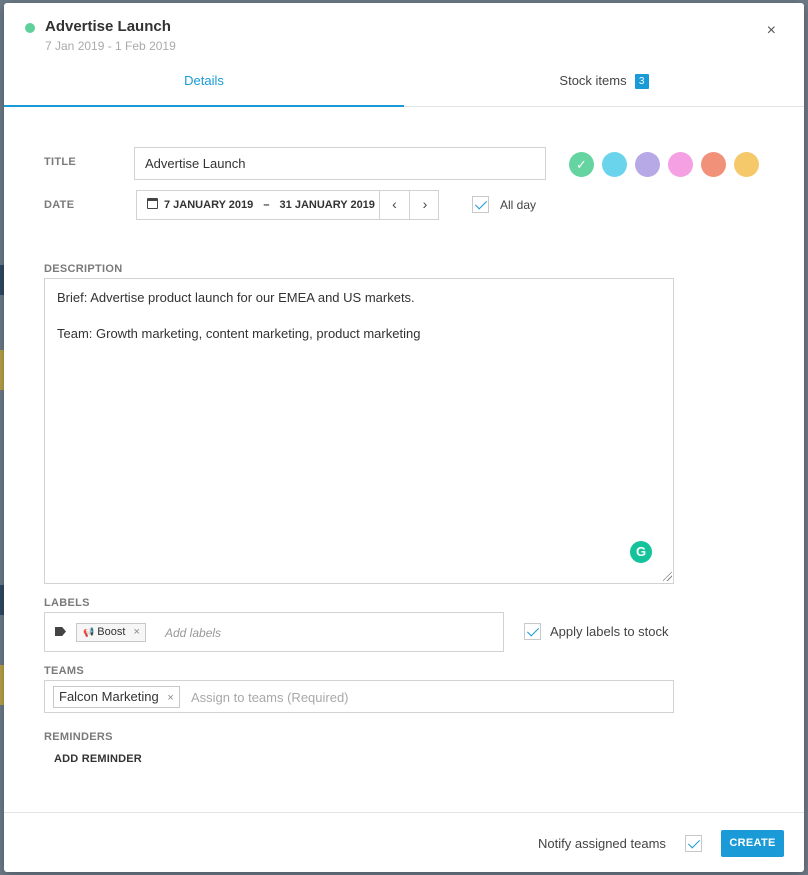 The height and width of the screenshot is (875, 808). I want to click on calendar-icon, so click(152, 203).